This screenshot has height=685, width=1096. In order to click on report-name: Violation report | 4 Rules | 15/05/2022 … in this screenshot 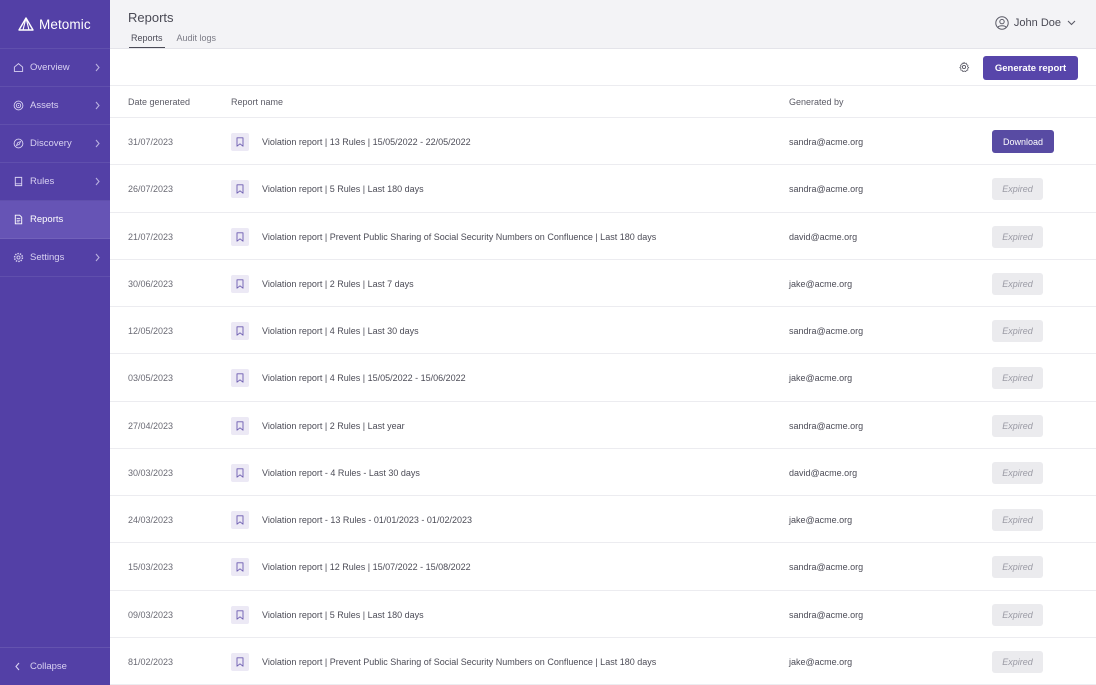, I will do `click(364, 378)`.